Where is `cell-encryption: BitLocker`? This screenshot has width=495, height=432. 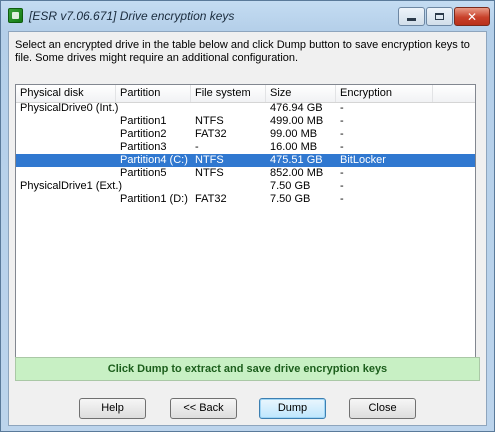 cell-encryption: BitLocker is located at coordinates (363, 160).